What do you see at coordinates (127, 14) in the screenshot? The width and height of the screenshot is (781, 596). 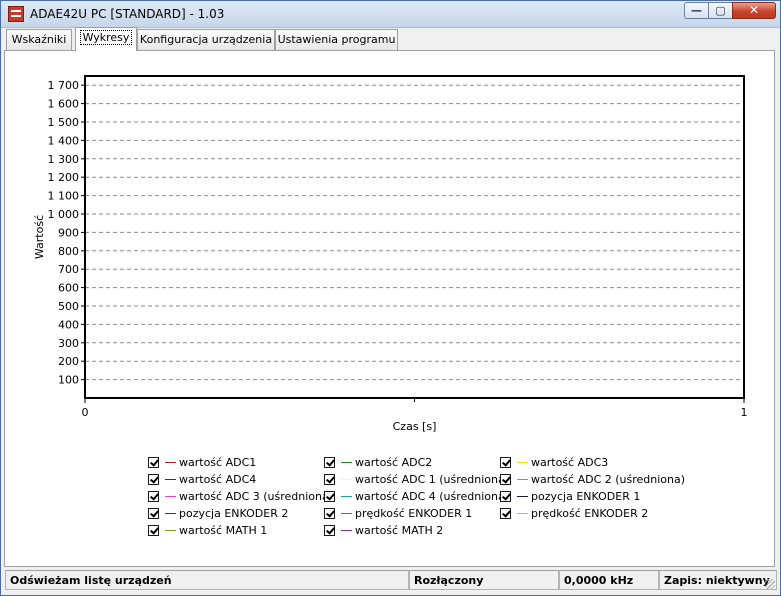 I see `window-title: ADAE42U PC [STANDARD] - 1.03` at bounding box center [127, 14].